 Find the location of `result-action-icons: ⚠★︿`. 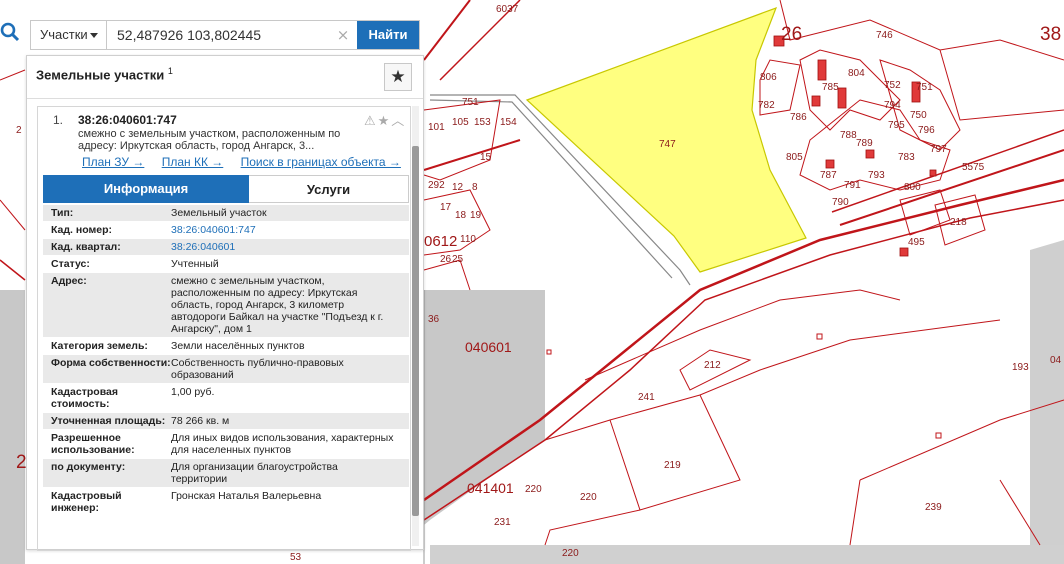

result-action-icons: ⚠★︿ is located at coordinates (385, 119).